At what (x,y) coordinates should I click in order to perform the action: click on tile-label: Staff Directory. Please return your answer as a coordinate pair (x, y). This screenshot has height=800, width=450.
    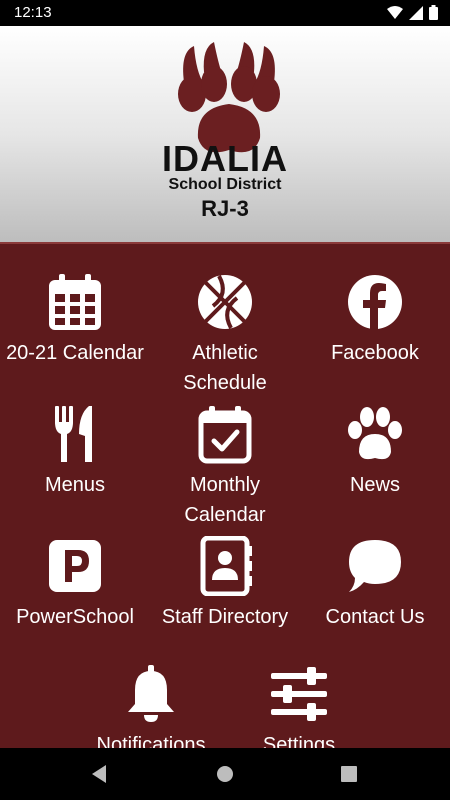
    Looking at the image, I should click on (225, 617).